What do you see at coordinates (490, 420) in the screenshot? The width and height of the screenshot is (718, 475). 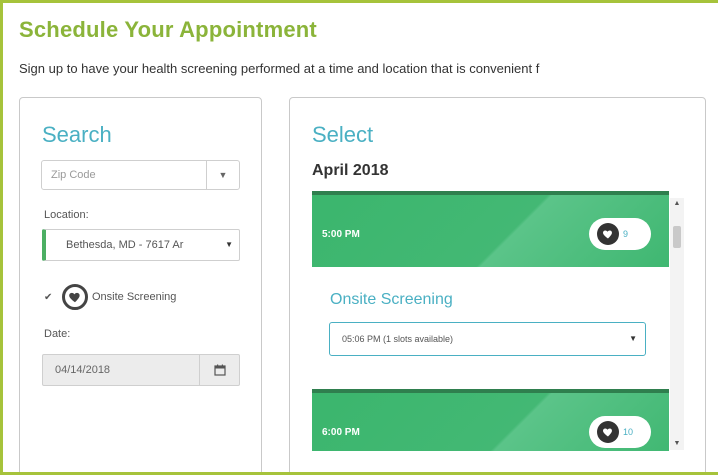 I see `time-slot-band: 6:00 PM 10` at bounding box center [490, 420].